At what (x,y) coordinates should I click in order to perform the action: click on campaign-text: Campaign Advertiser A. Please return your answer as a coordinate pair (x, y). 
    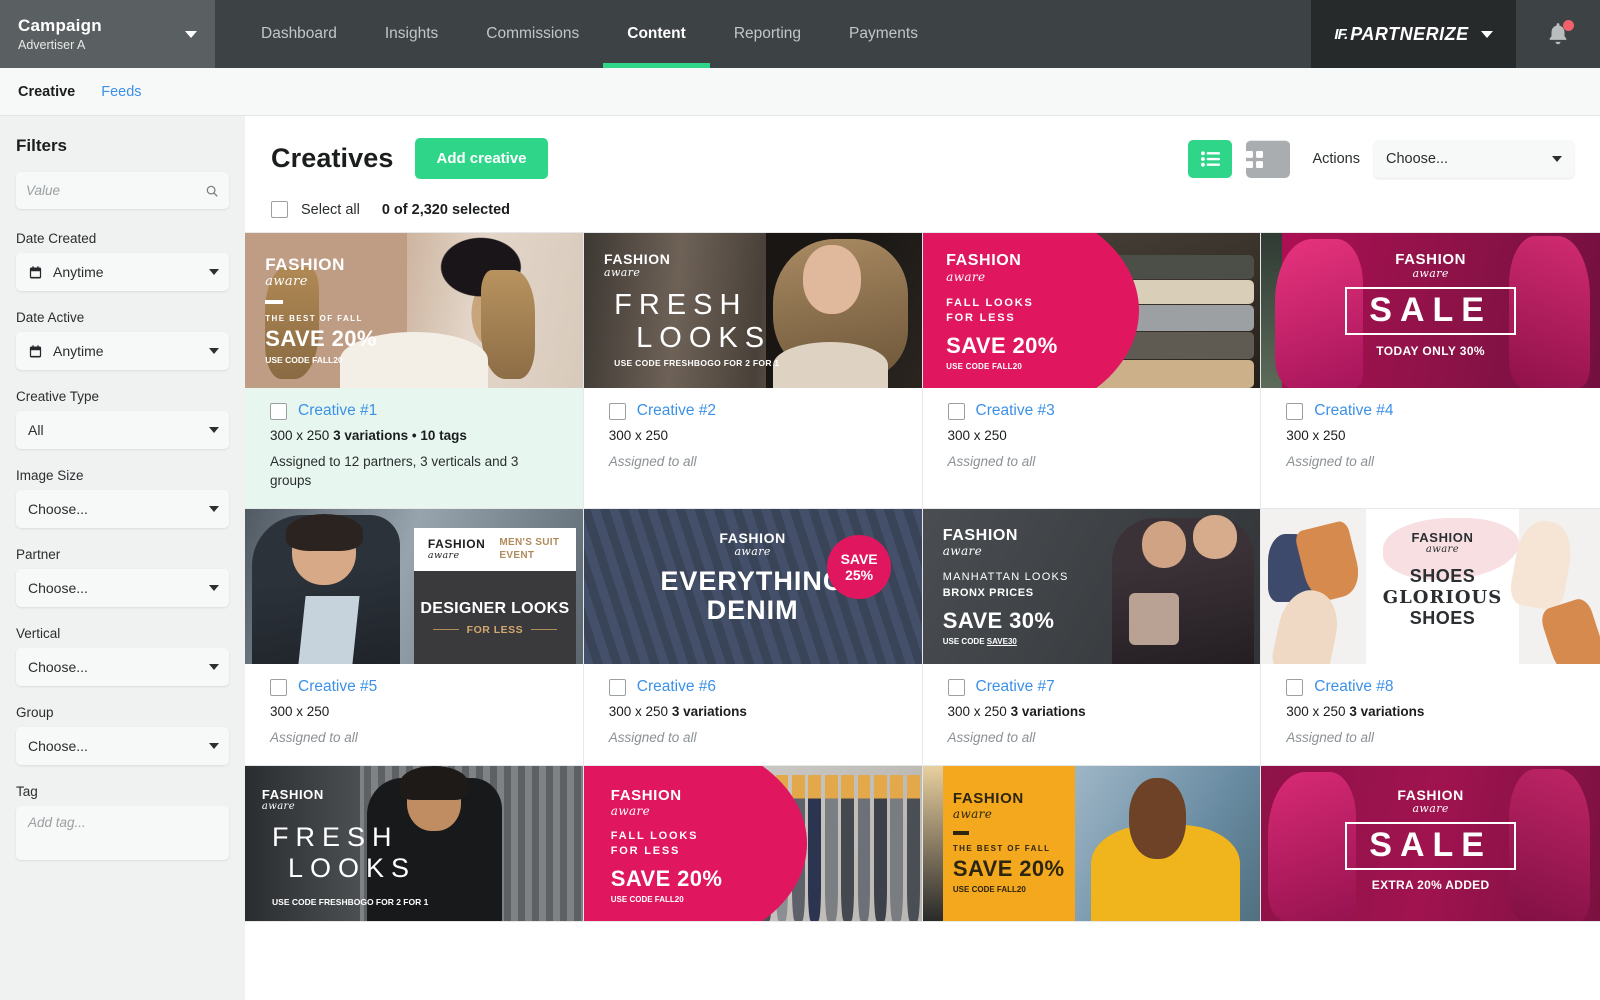
    Looking at the image, I should click on (101, 34).